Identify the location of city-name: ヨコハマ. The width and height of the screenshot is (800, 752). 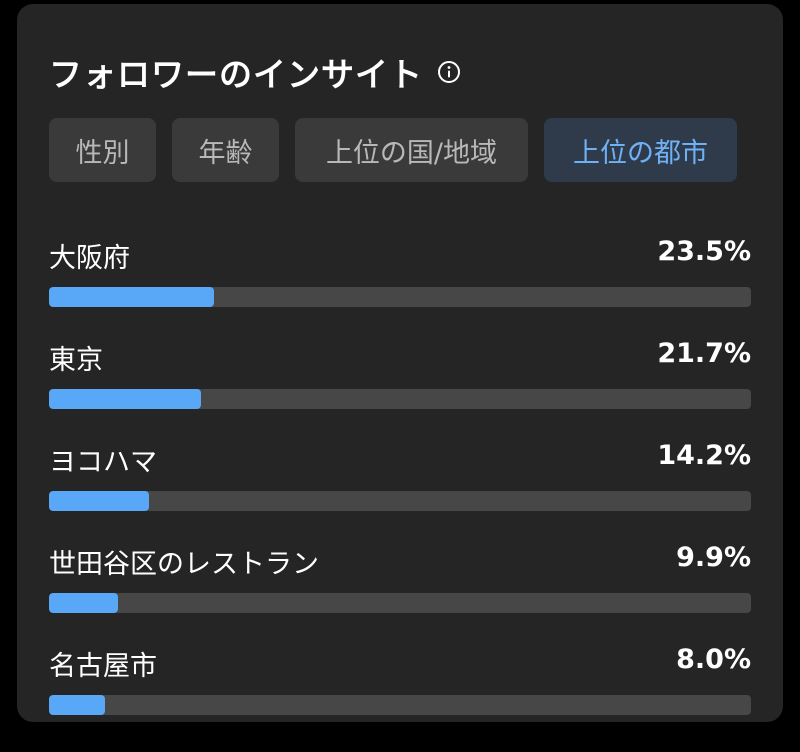
(103, 462).